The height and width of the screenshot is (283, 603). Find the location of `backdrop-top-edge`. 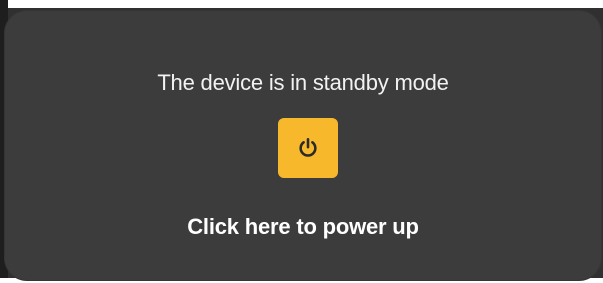

backdrop-top-edge is located at coordinates (301, 4).